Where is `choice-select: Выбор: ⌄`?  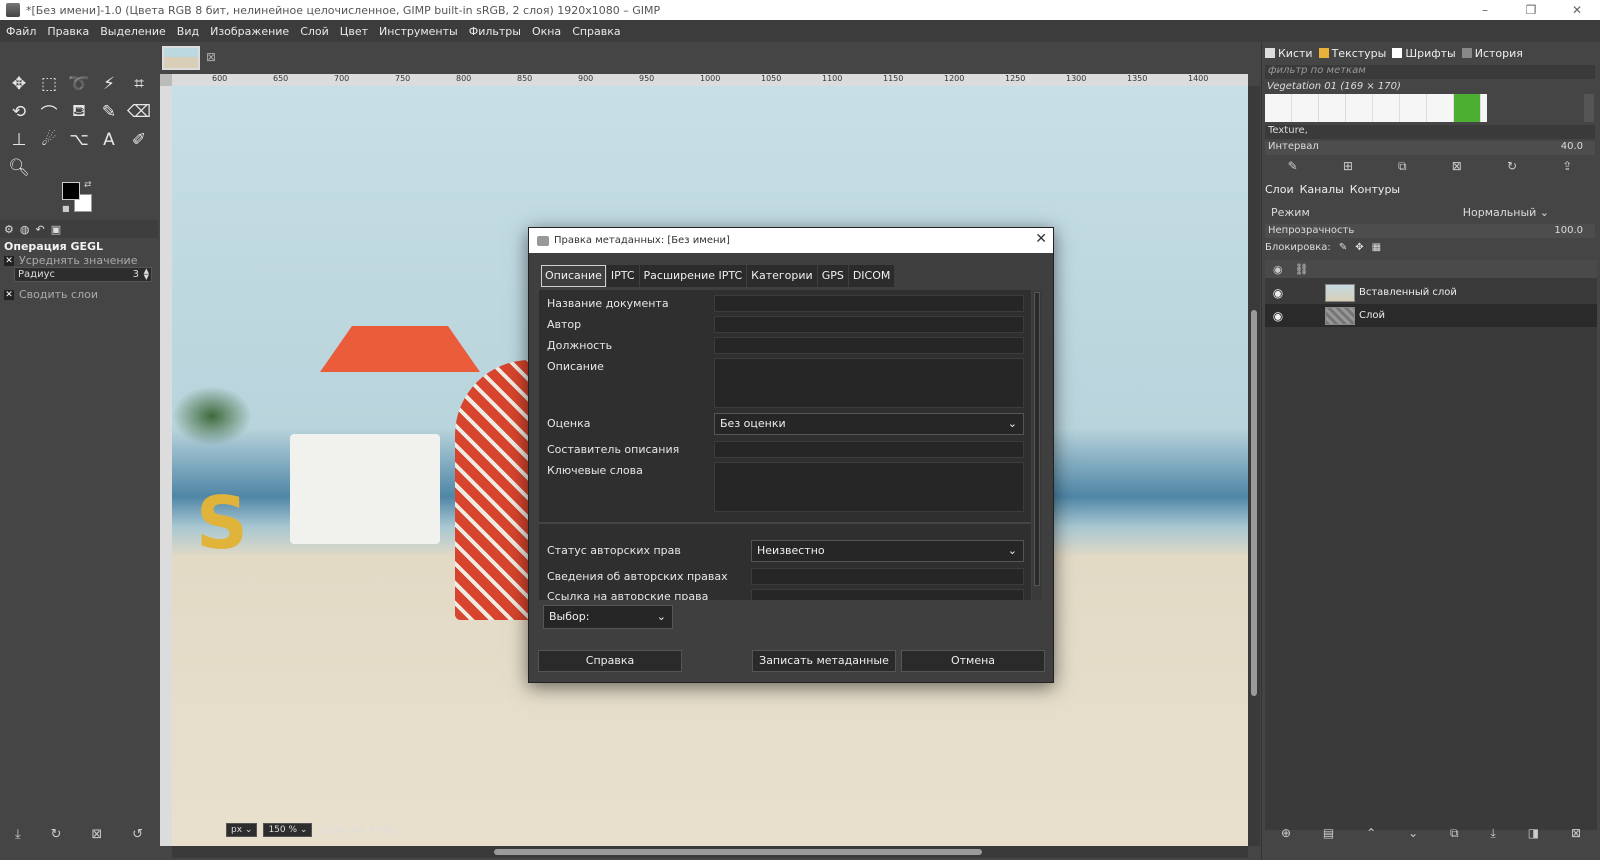
choice-select: Выбор: ⌄ is located at coordinates (608, 617).